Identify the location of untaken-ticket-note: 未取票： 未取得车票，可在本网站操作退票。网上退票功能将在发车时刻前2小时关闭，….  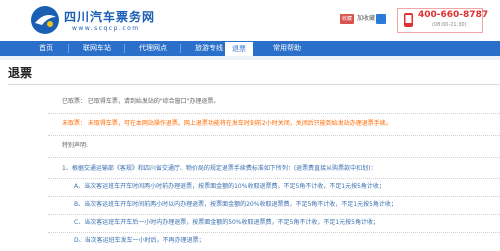
(227, 123).